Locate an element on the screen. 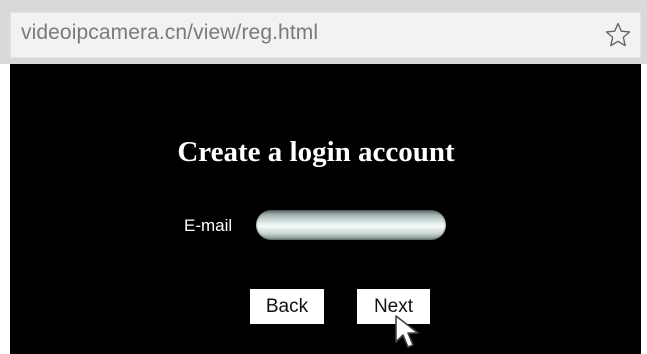  email-label: E-mail is located at coordinates (208, 225).